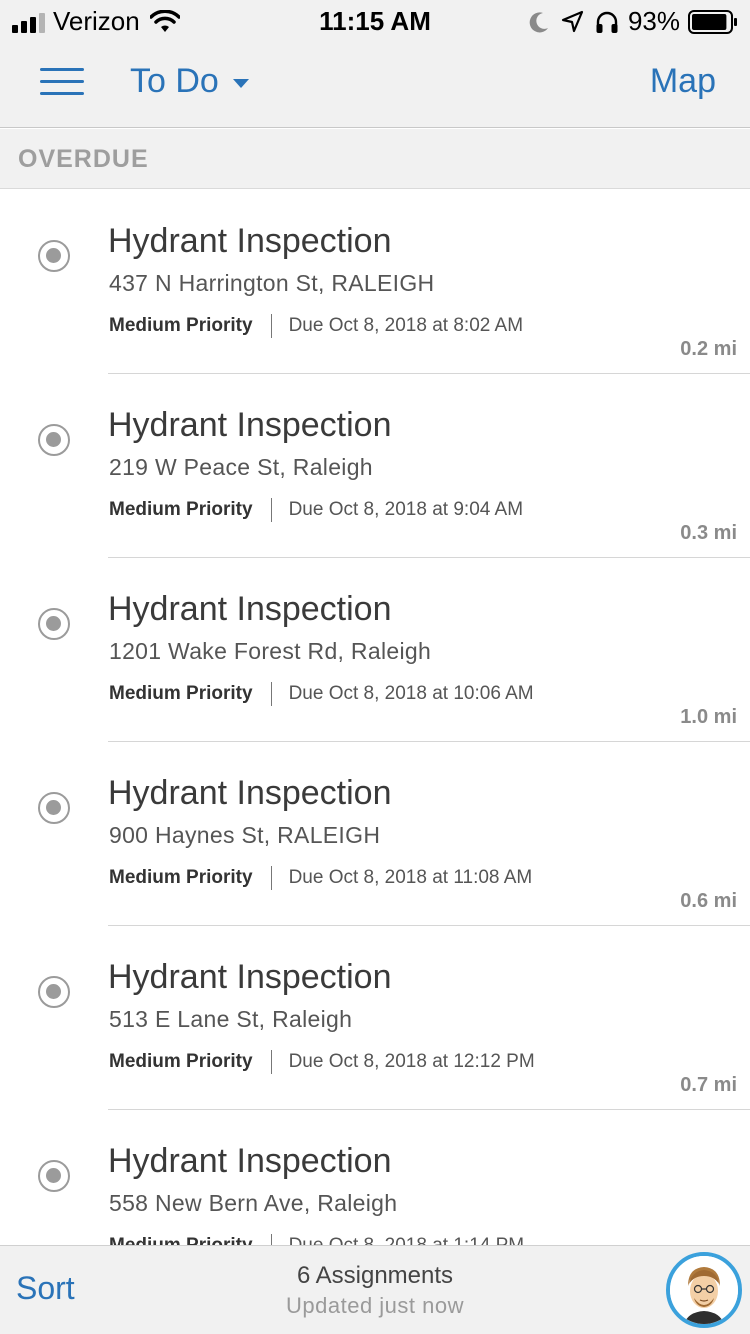  I want to click on map-button: Map, so click(683, 81).